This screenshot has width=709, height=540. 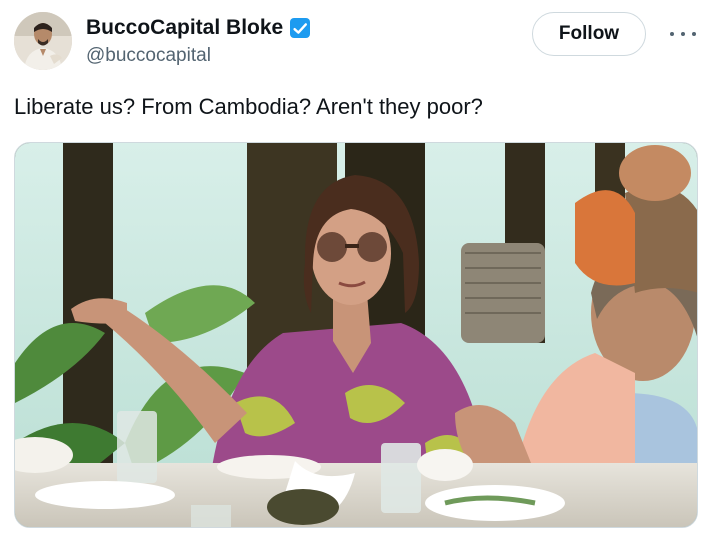 What do you see at coordinates (589, 34) in the screenshot?
I see `follow-button: Follow` at bounding box center [589, 34].